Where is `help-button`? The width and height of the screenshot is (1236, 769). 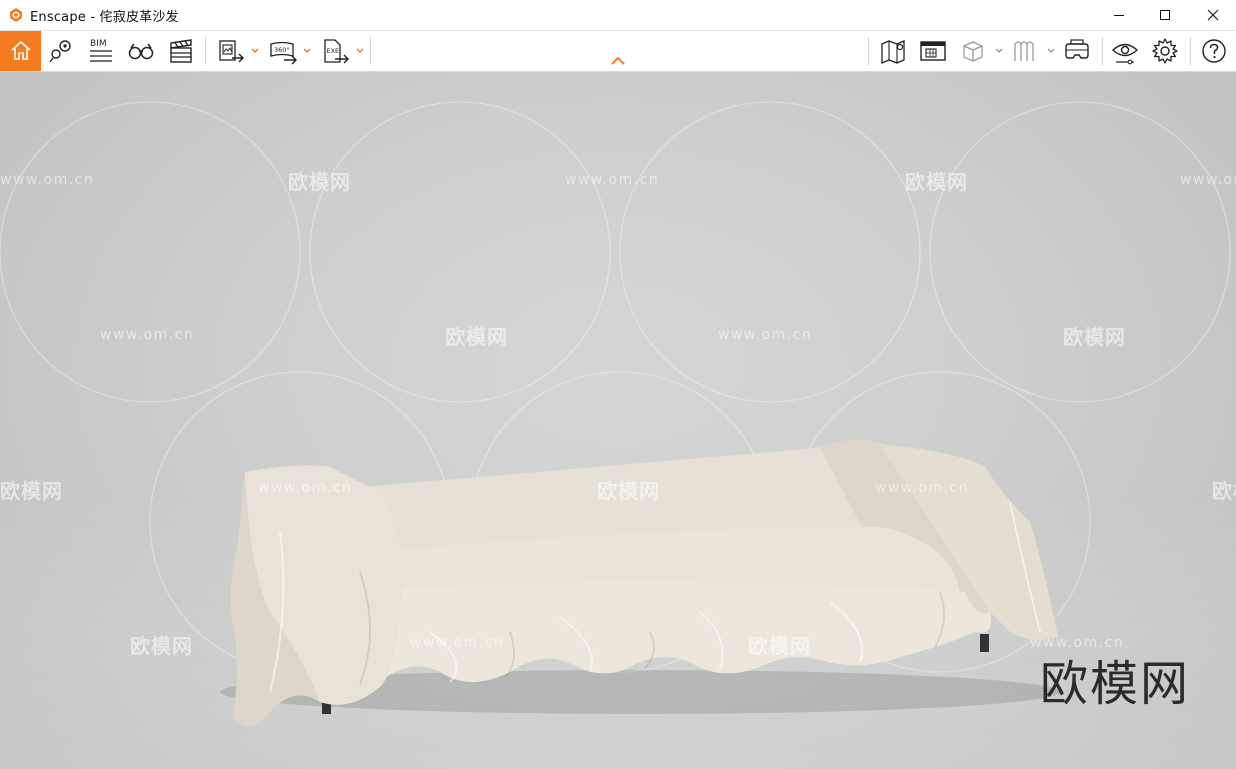
help-button is located at coordinates (1214, 51).